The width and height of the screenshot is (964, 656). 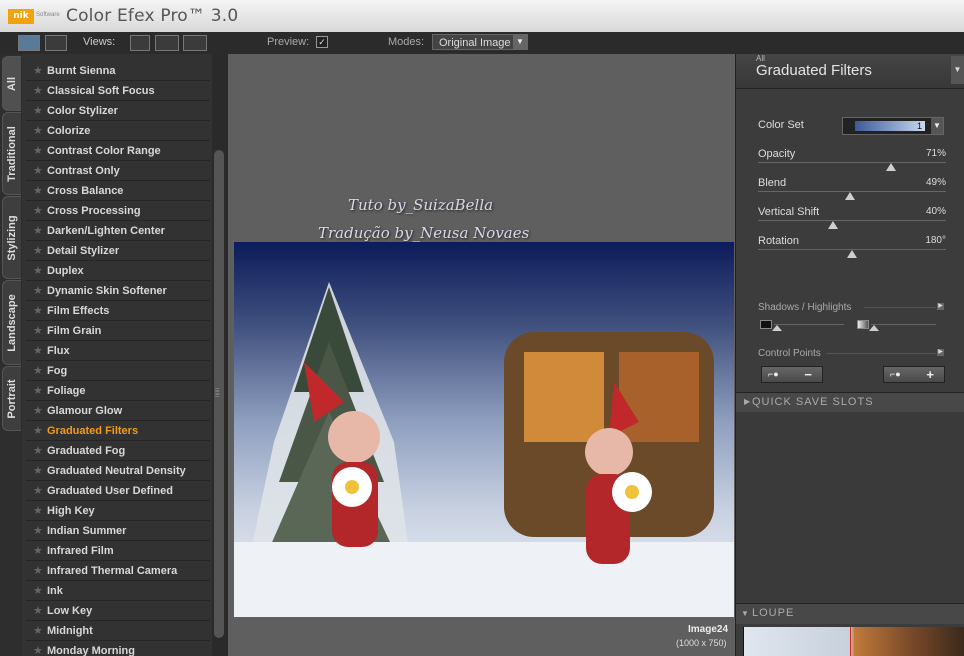 I want to click on filter-list-item: ★ Cross Balance, so click(x=118, y=191).